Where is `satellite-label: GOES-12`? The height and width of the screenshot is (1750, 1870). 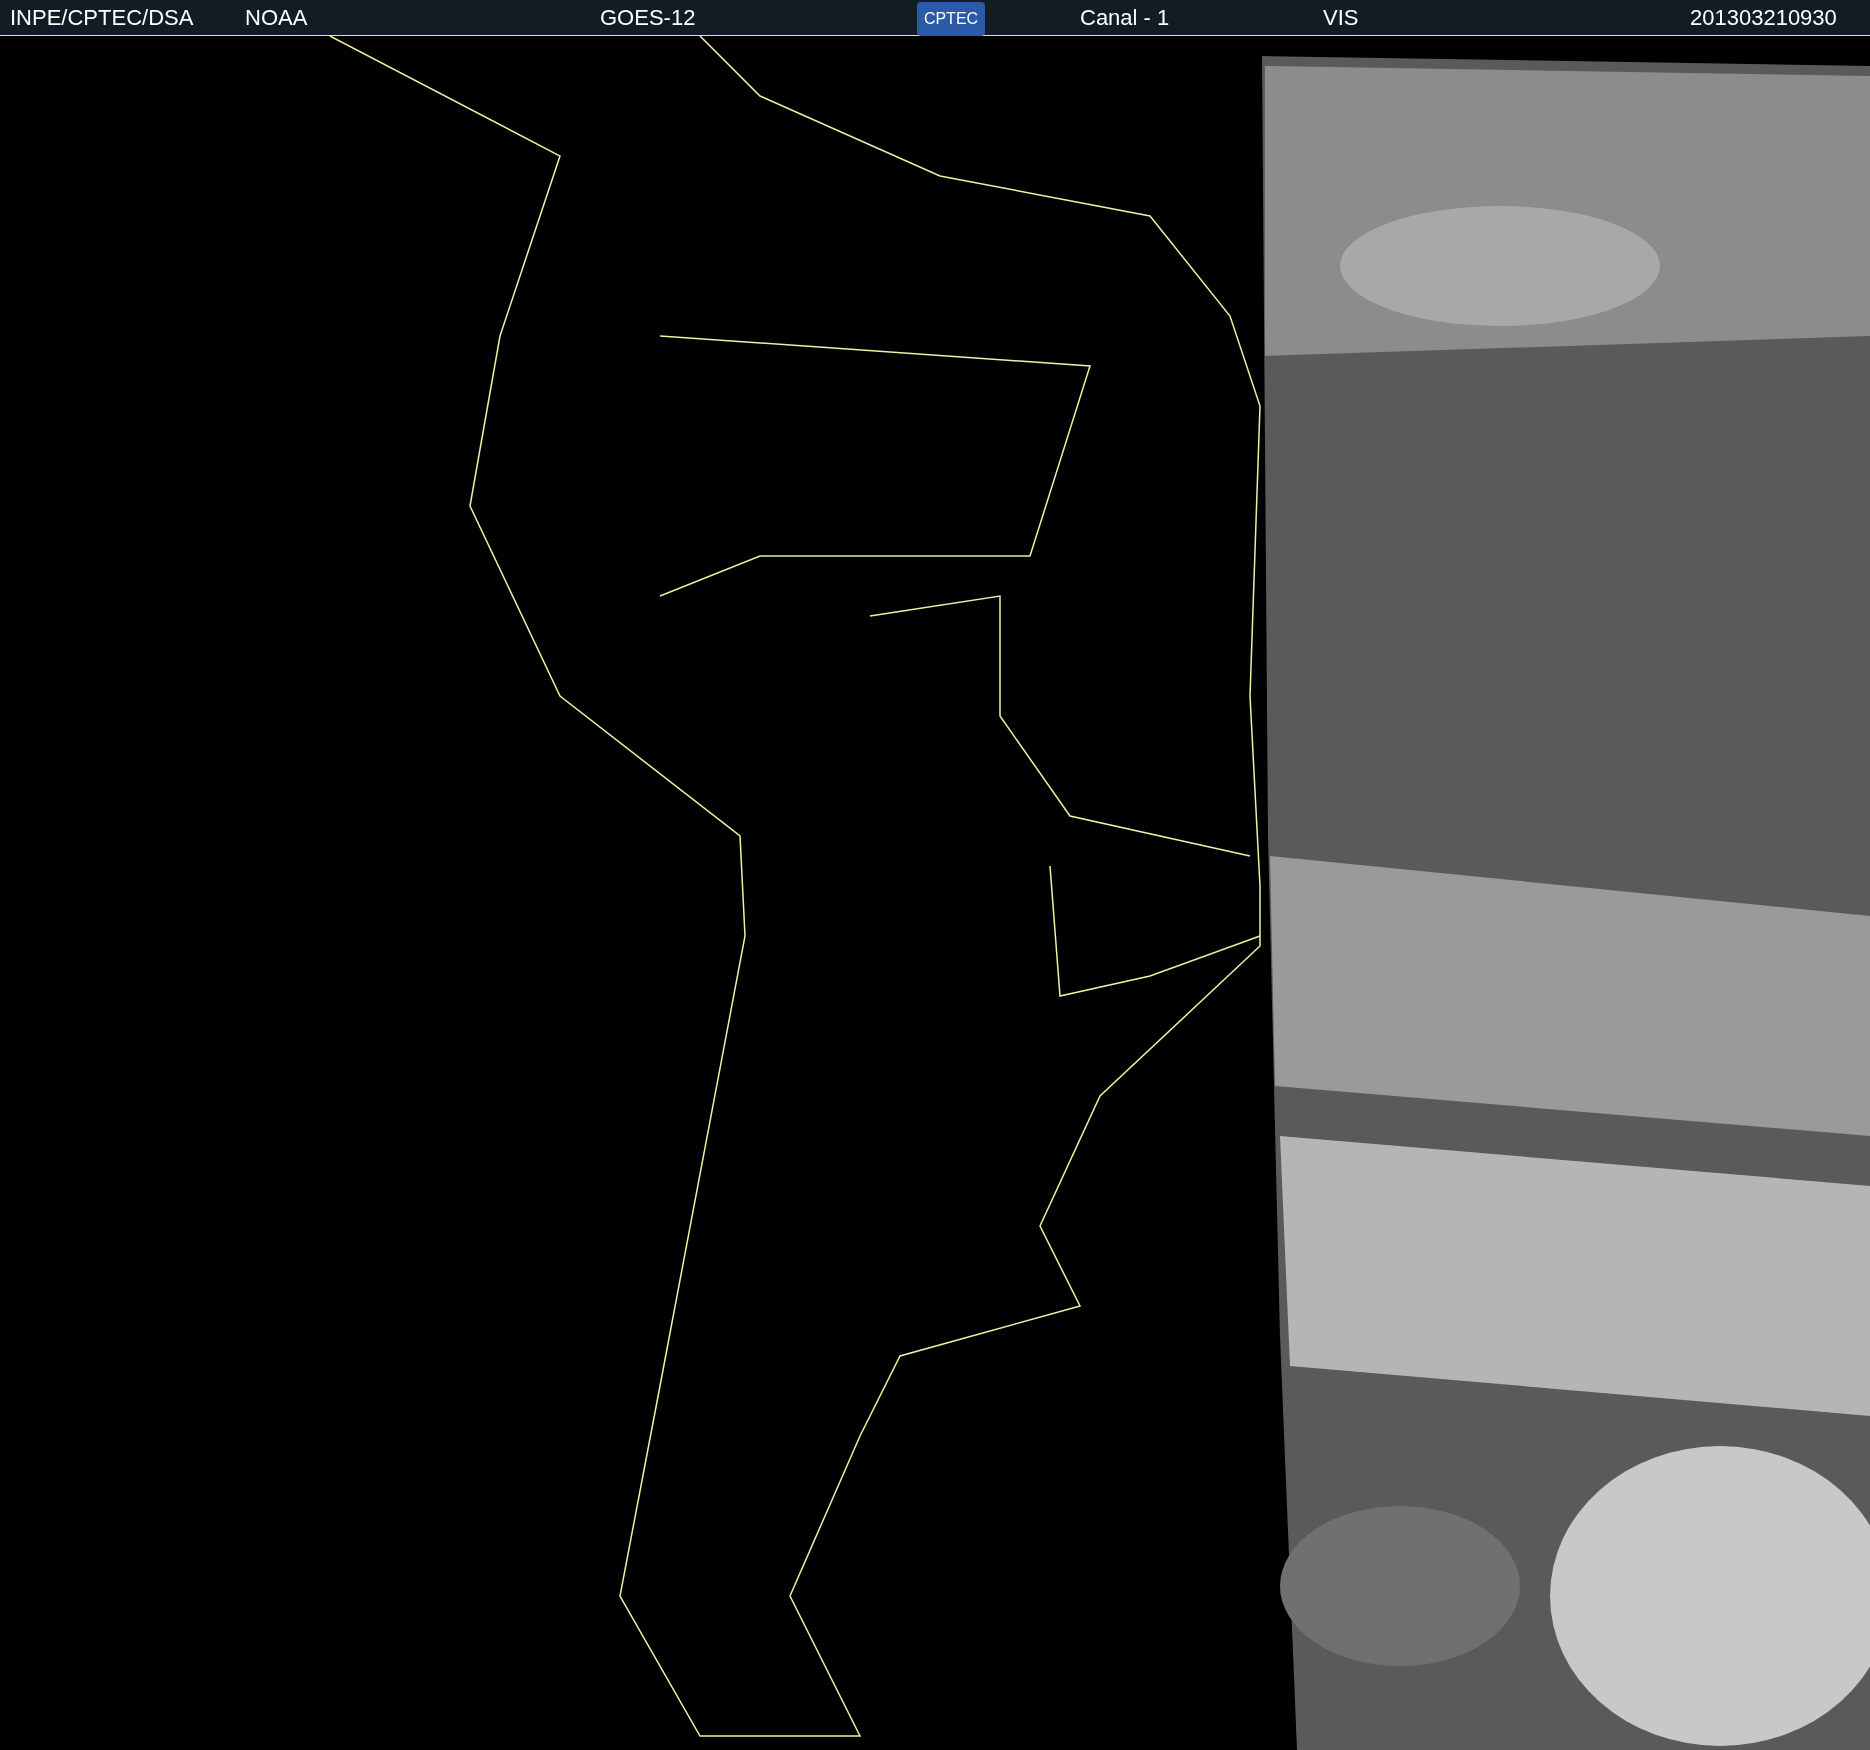 satellite-label: GOES-12 is located at coordinates (648, 17).